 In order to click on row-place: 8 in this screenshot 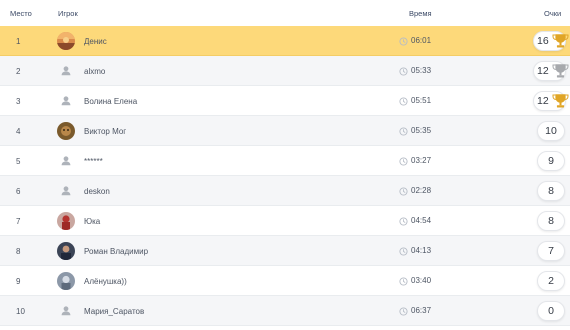, I will do `click(18, 251)`.